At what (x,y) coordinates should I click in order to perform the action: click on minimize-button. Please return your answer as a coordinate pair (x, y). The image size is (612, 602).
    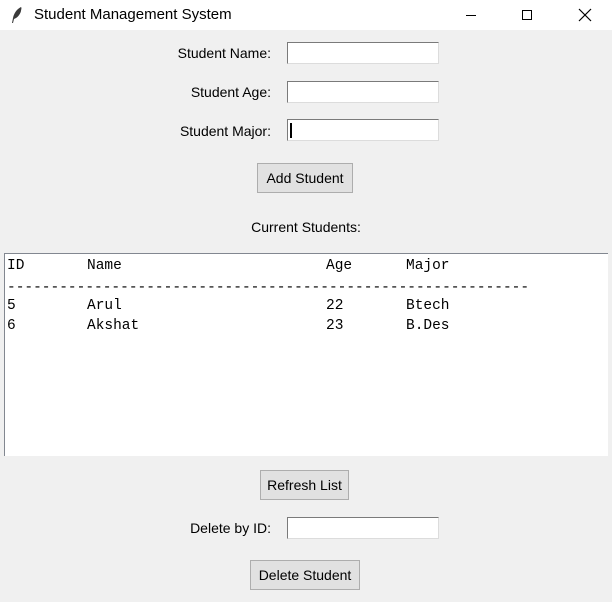
    Looking at the image, I should click on (471, 15).